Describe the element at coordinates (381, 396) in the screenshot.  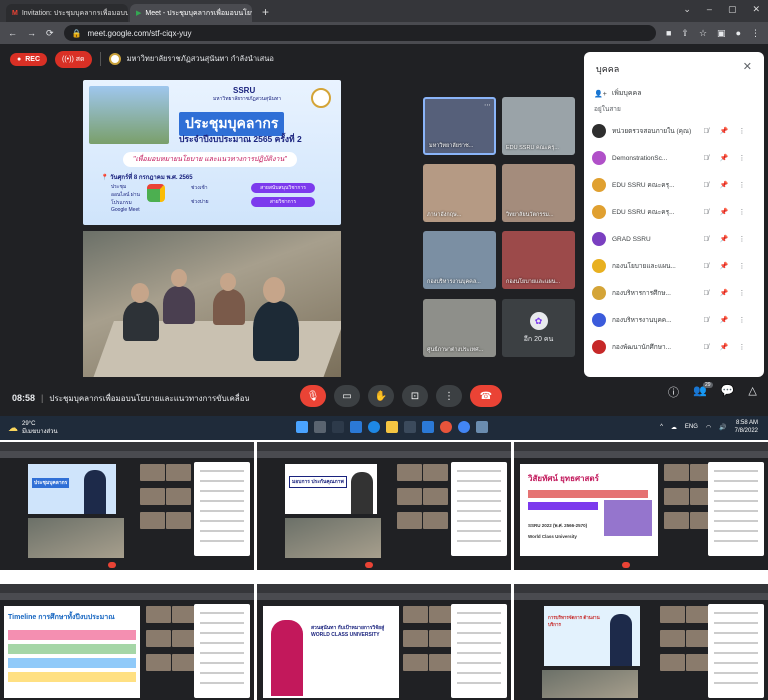
I see `raise-hand-button: ✋` at that location.